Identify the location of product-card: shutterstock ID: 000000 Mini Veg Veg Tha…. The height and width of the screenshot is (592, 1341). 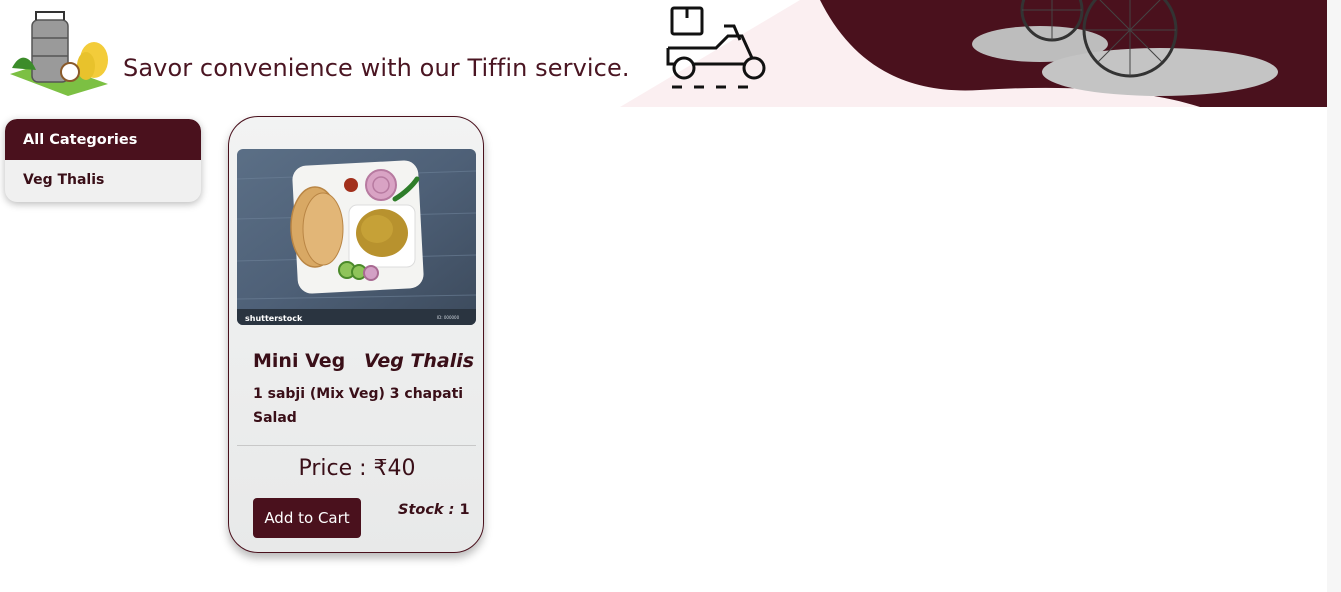
(356, 334).